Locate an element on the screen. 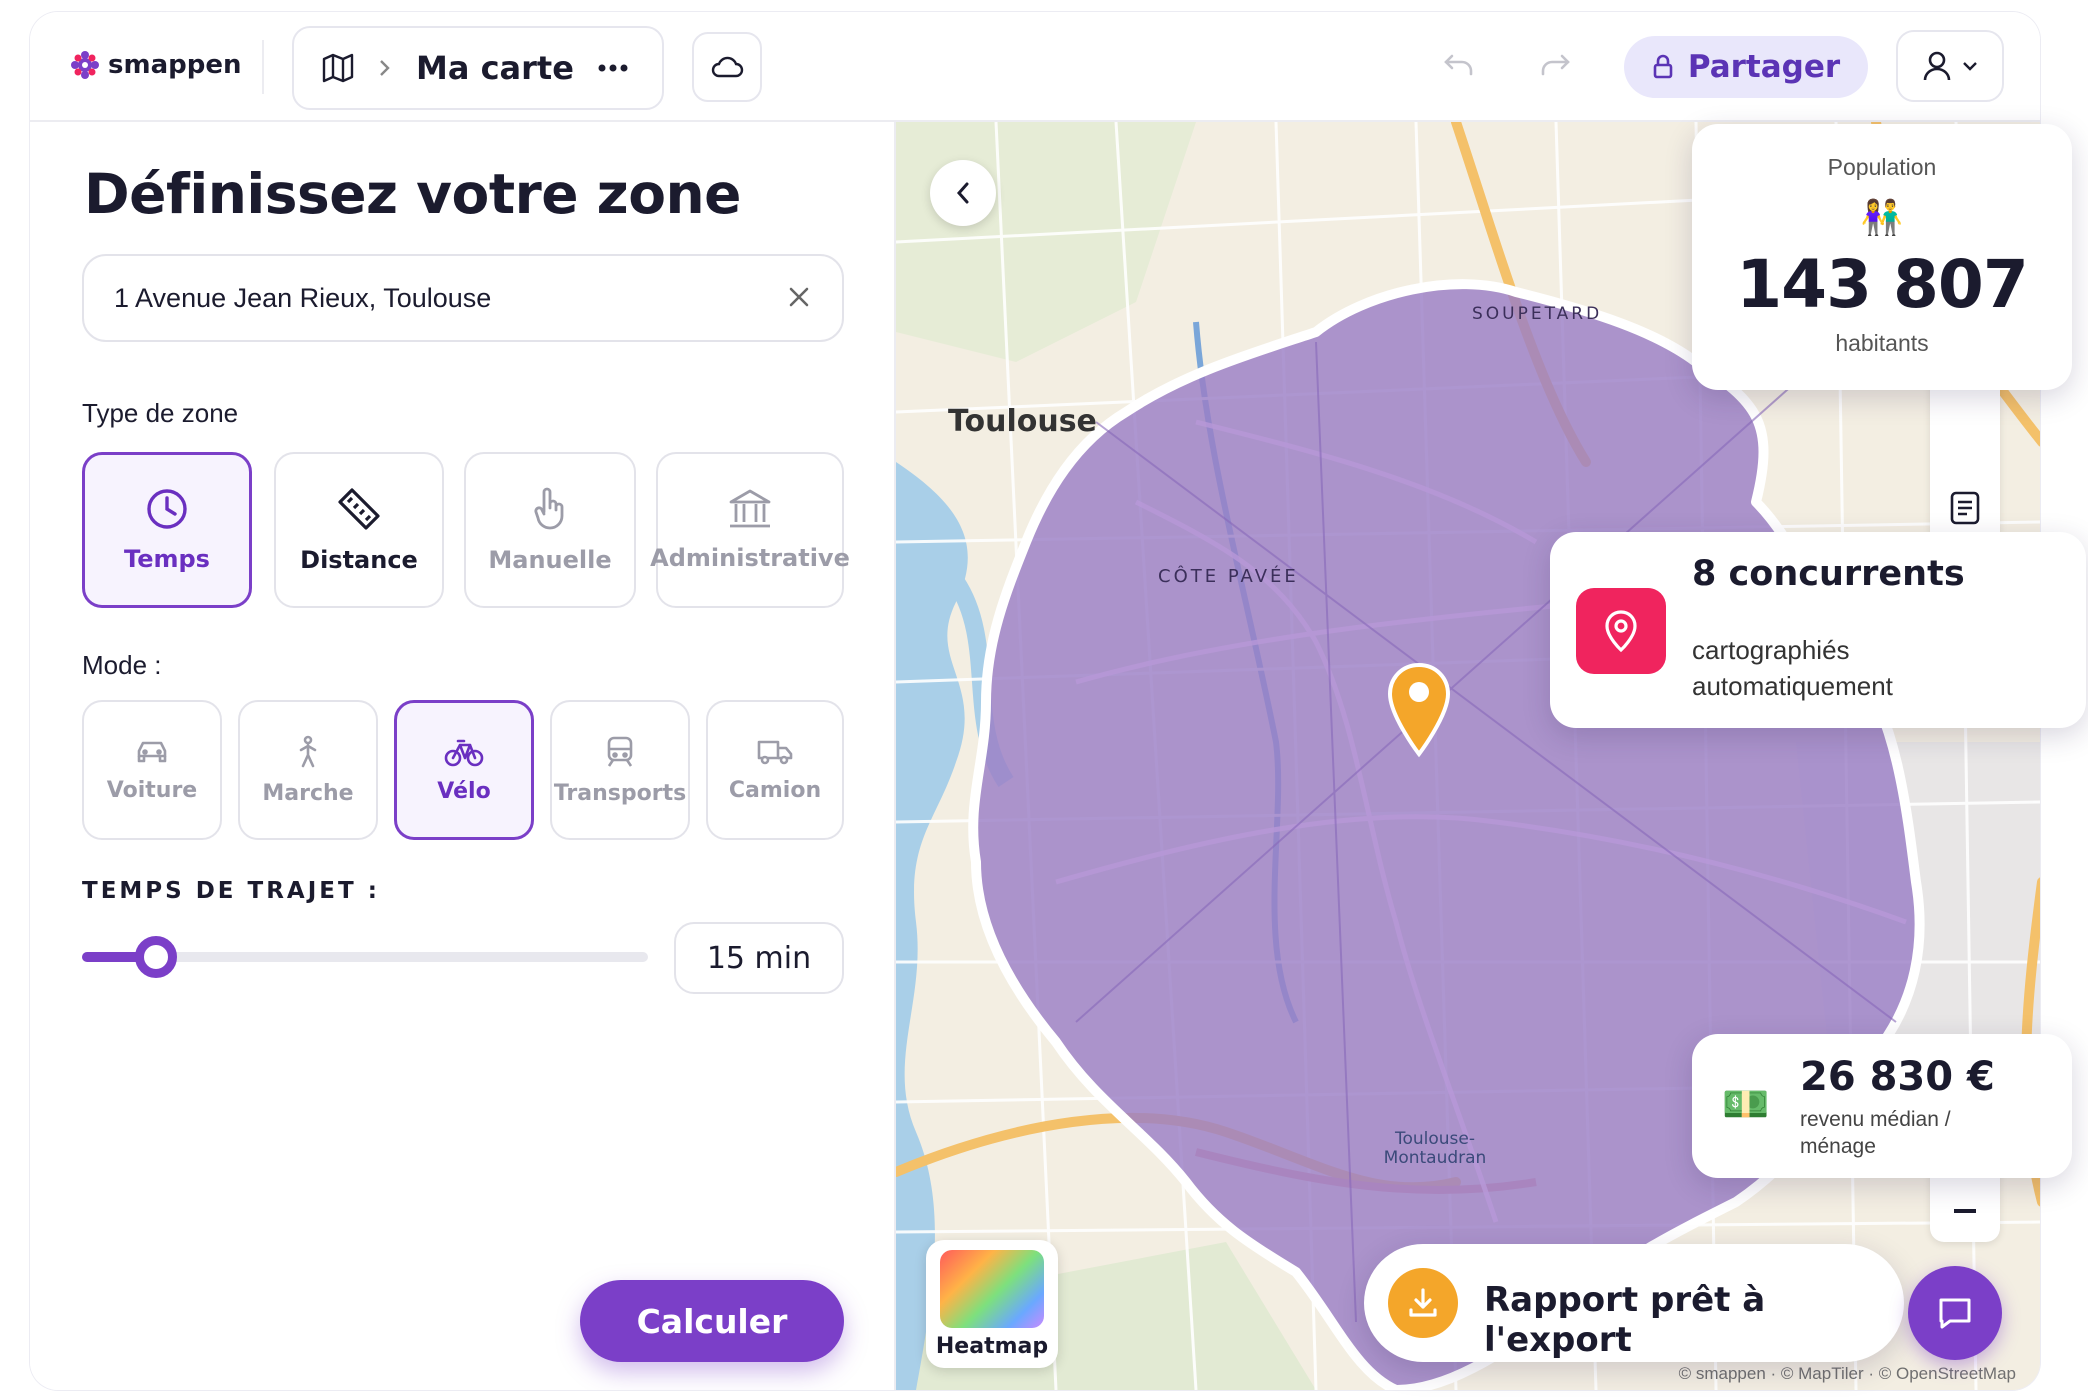 The height and width of the screenshot is (1398, 2088). clock-icon is located at coordinates (167, 509).